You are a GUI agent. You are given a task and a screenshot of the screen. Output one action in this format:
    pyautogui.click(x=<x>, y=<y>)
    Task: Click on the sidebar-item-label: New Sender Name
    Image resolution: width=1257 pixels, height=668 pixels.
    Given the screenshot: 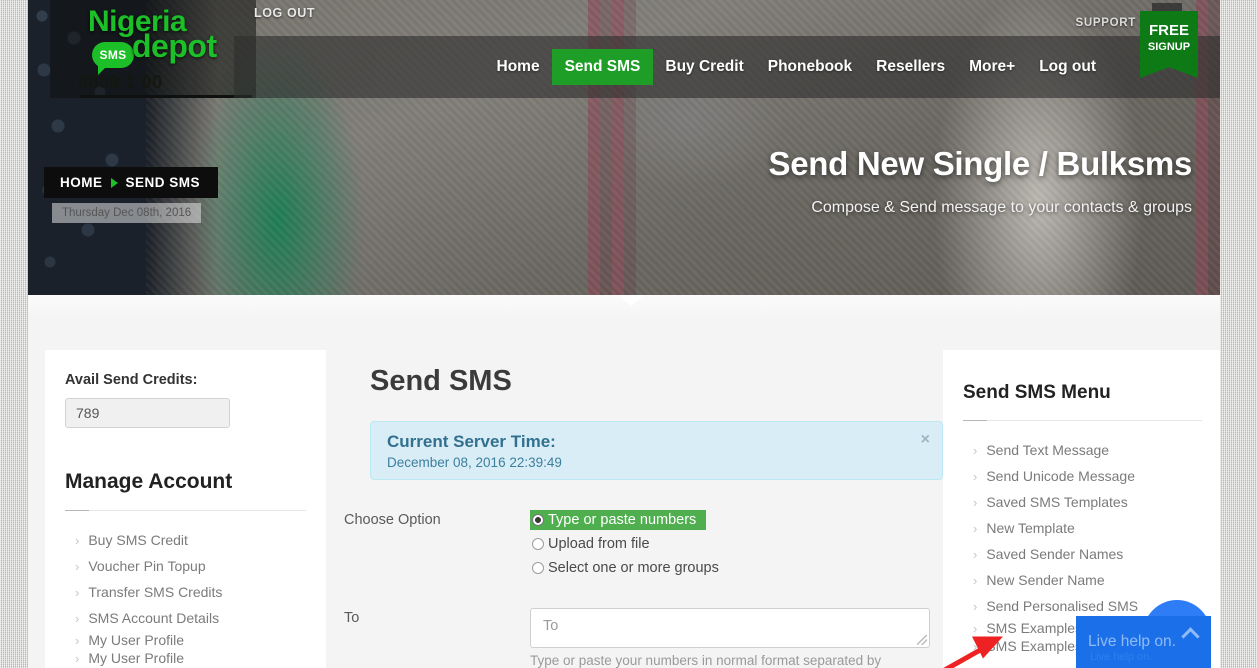 What is the action you would take?
    pyautogui.click(x=1045, y=580)
    